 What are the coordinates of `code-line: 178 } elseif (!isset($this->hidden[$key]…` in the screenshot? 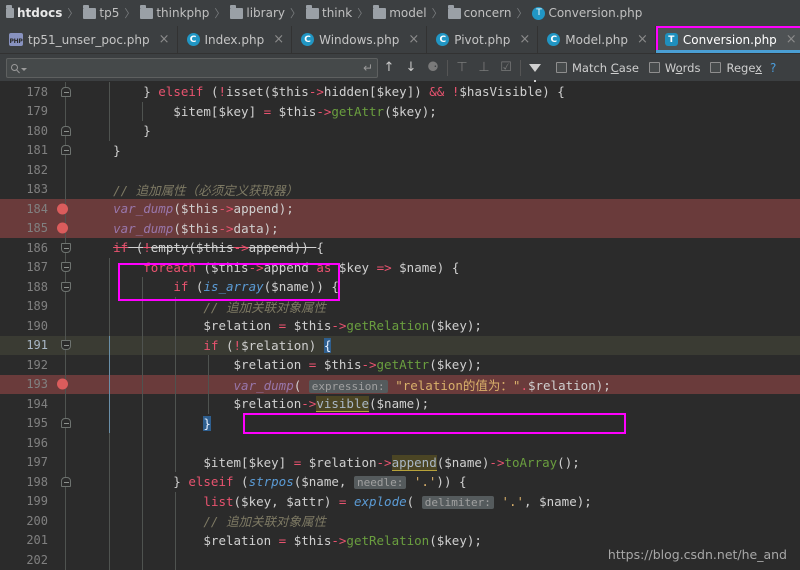 It's located at (400, 92).